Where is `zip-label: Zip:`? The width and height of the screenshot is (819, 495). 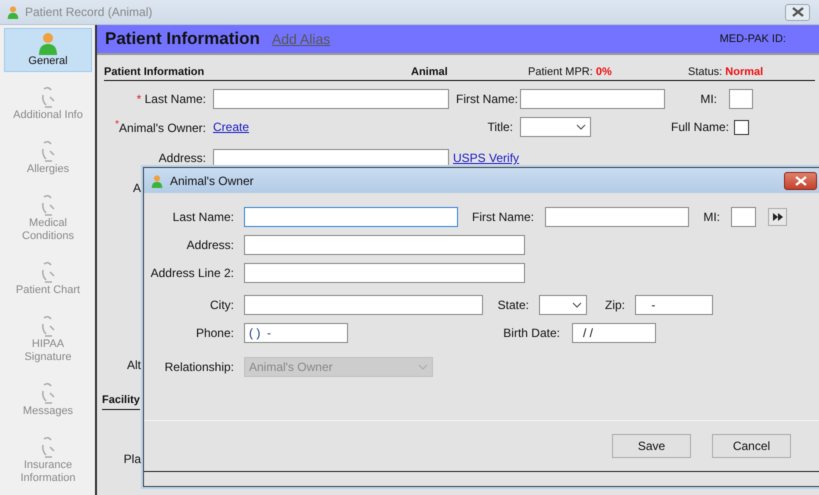 zip-label: Zip: is located at coordinates (614, 305).